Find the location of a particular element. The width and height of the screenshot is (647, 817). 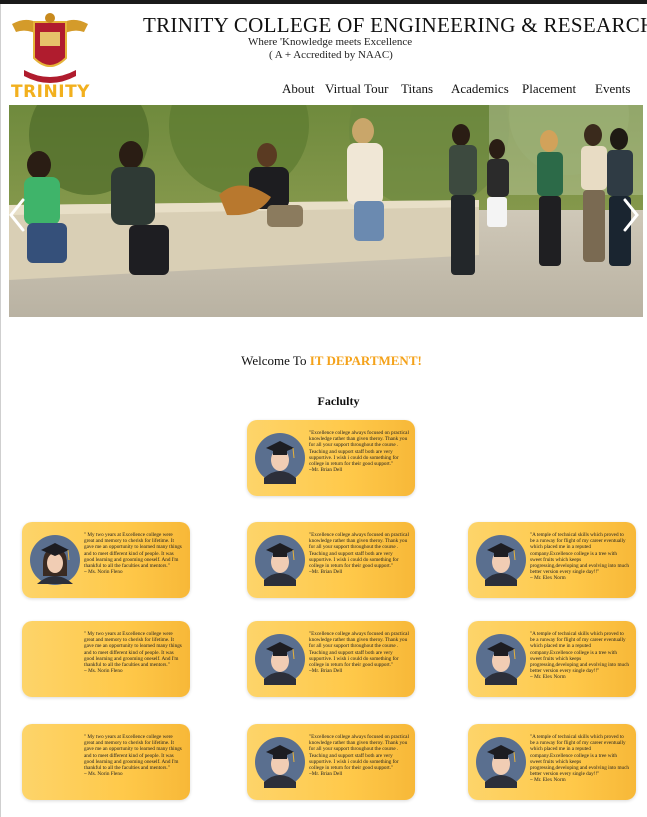

accreditation-text: ( A + Accredited by NAAC) is located at coordinates (331, 55).